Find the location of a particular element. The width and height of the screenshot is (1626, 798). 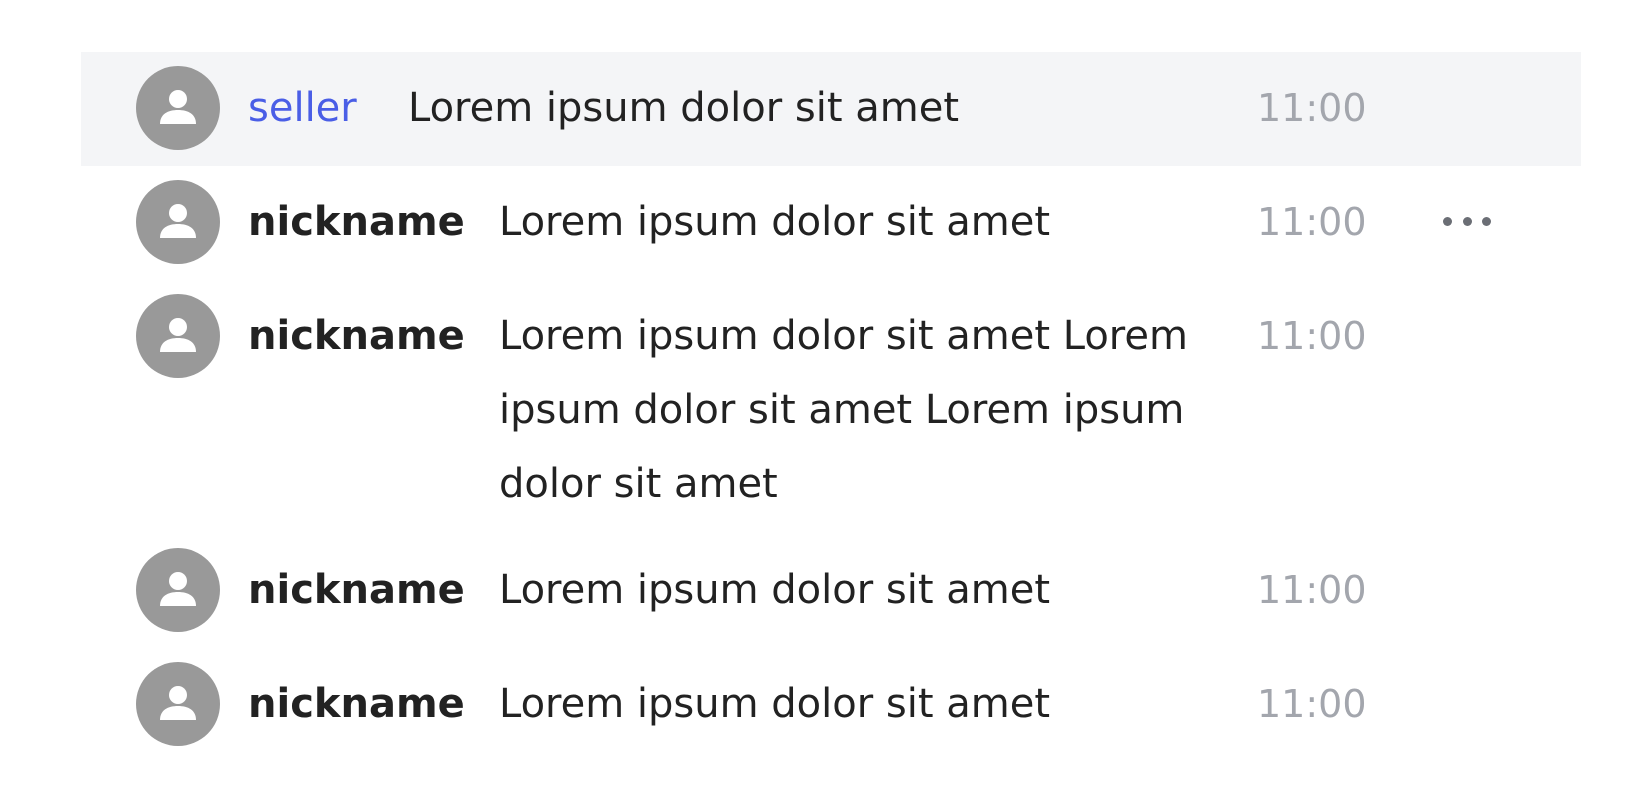

chat-message-row: seller Lorem ipsum dolor sit amet 11:00 is located at coordinates (831, 109).